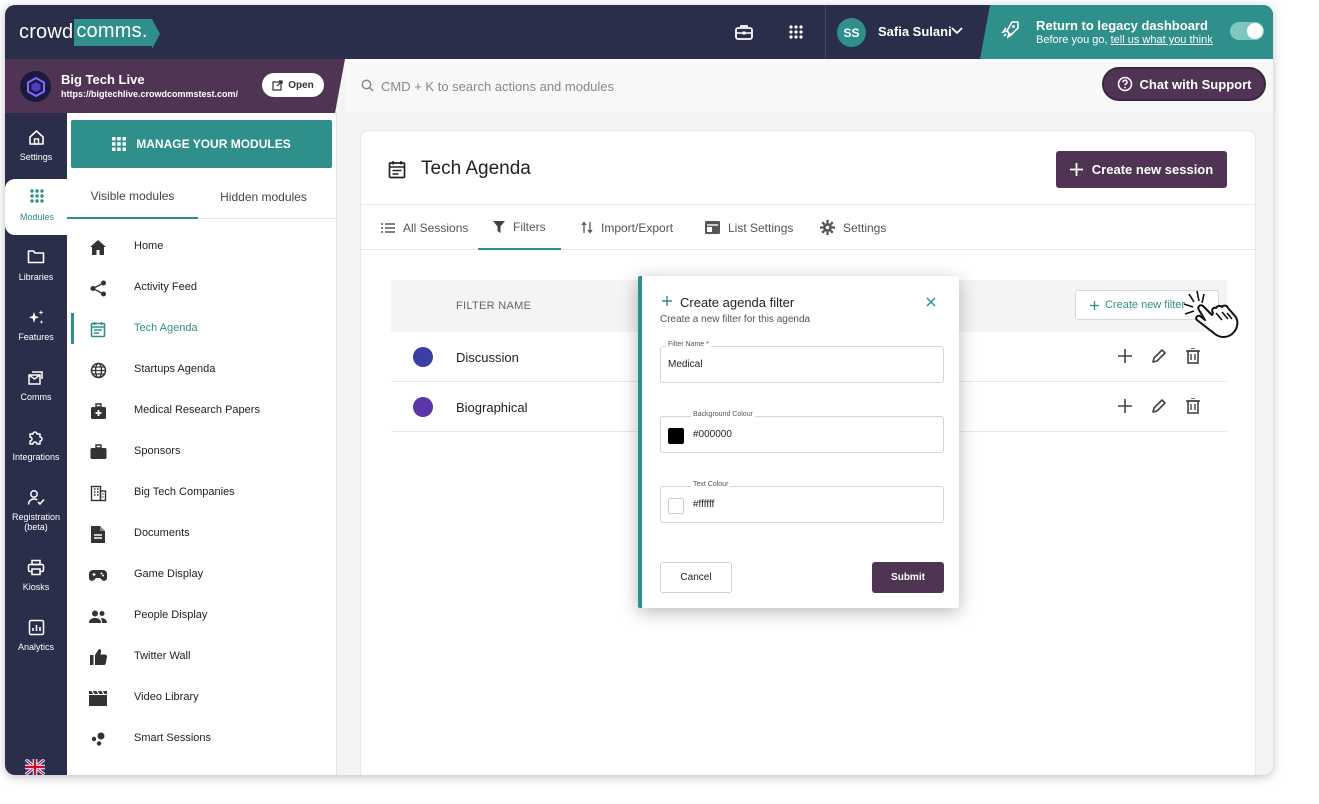 The height and width of the screenshot is (804, 1319). Describe the element at coordinates (36, 337) in the screenshot. I see `nav-label: Features` at that location.